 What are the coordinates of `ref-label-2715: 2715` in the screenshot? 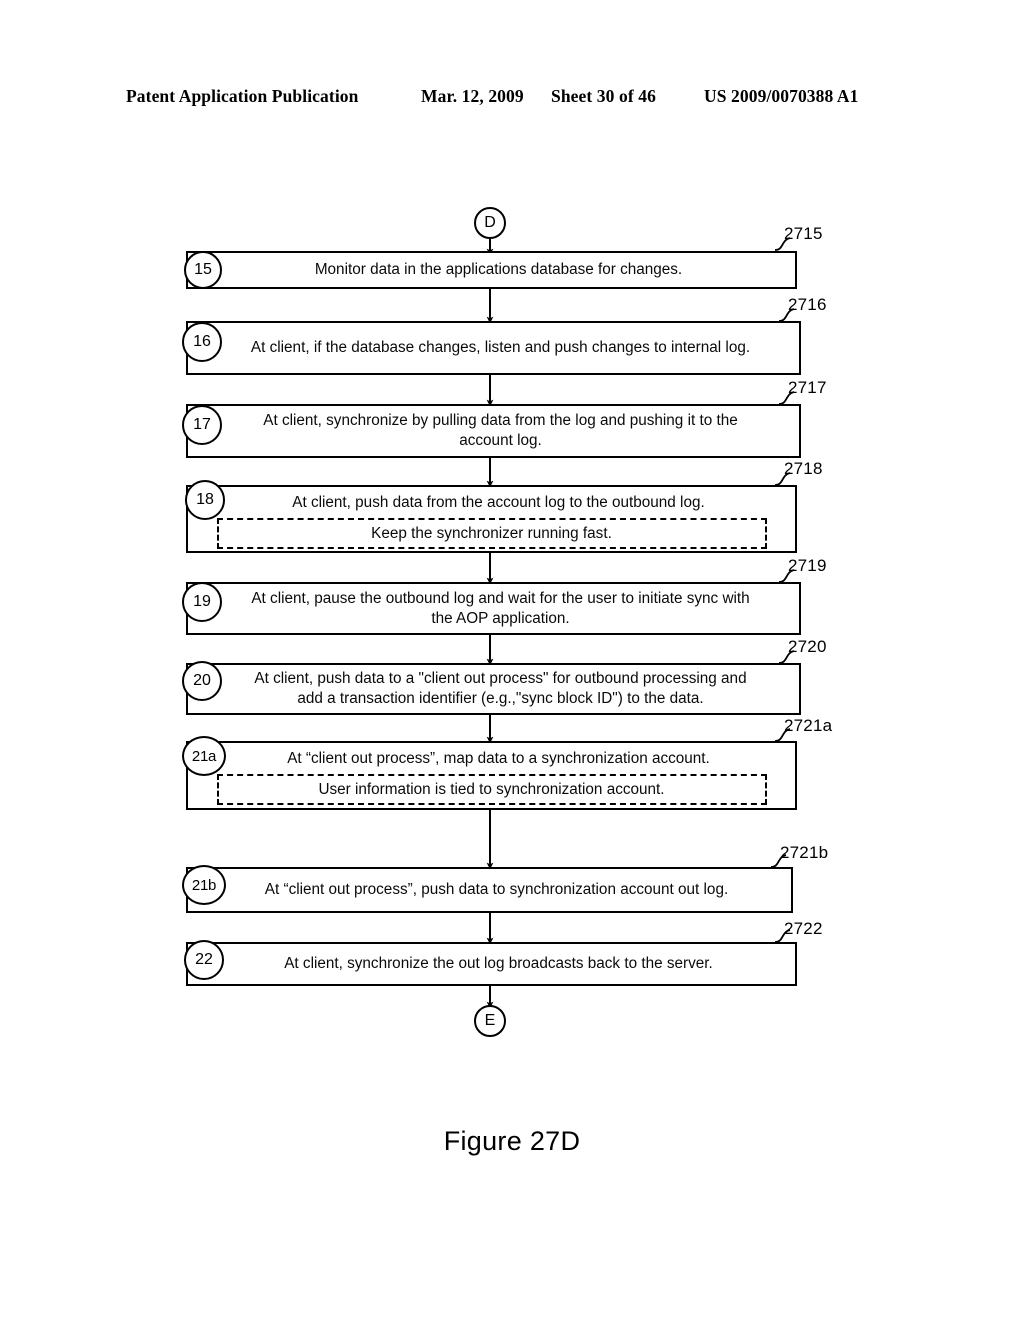 It's located at (803, 233).